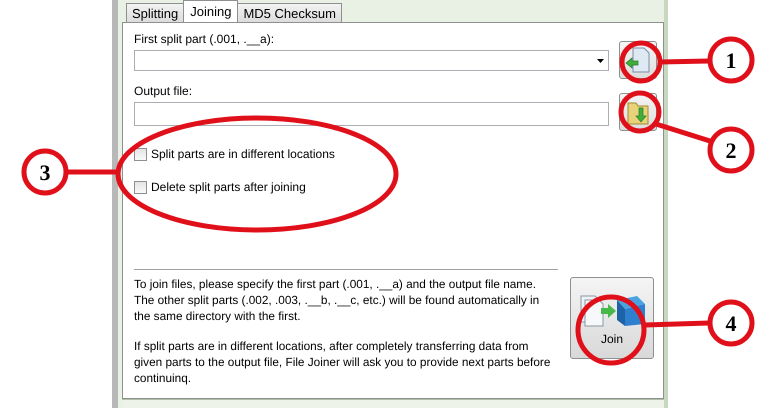 This screenshot has height=408, width=776. Describe the element at coordinates (45, 172) in the screenshot. I see `callout-number: 3` at that location.